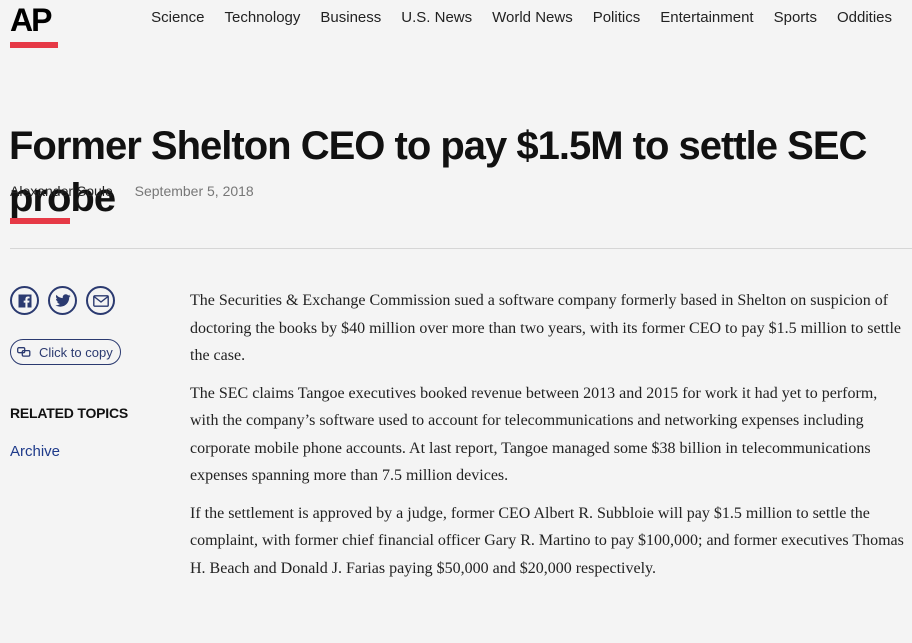 The image size is (912, 643). What do you see at coordinates (795, 17) in the screenshot?
I see `nav-sports: Sports` at bounding box center [795, 17].